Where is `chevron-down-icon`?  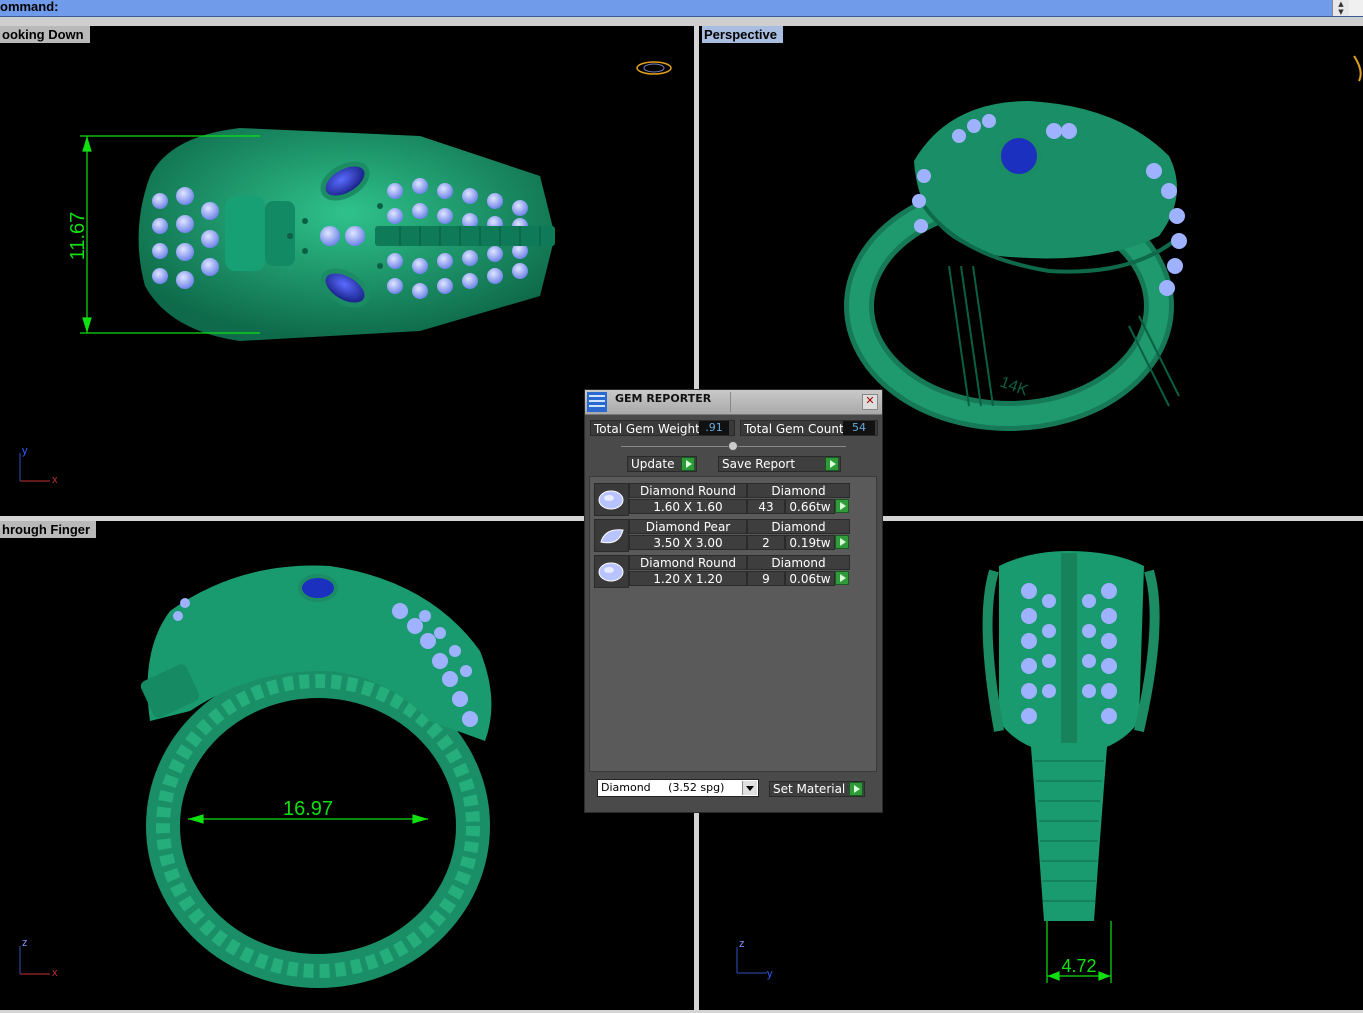
chevron-down-icon is located at coordinates (749, 788).